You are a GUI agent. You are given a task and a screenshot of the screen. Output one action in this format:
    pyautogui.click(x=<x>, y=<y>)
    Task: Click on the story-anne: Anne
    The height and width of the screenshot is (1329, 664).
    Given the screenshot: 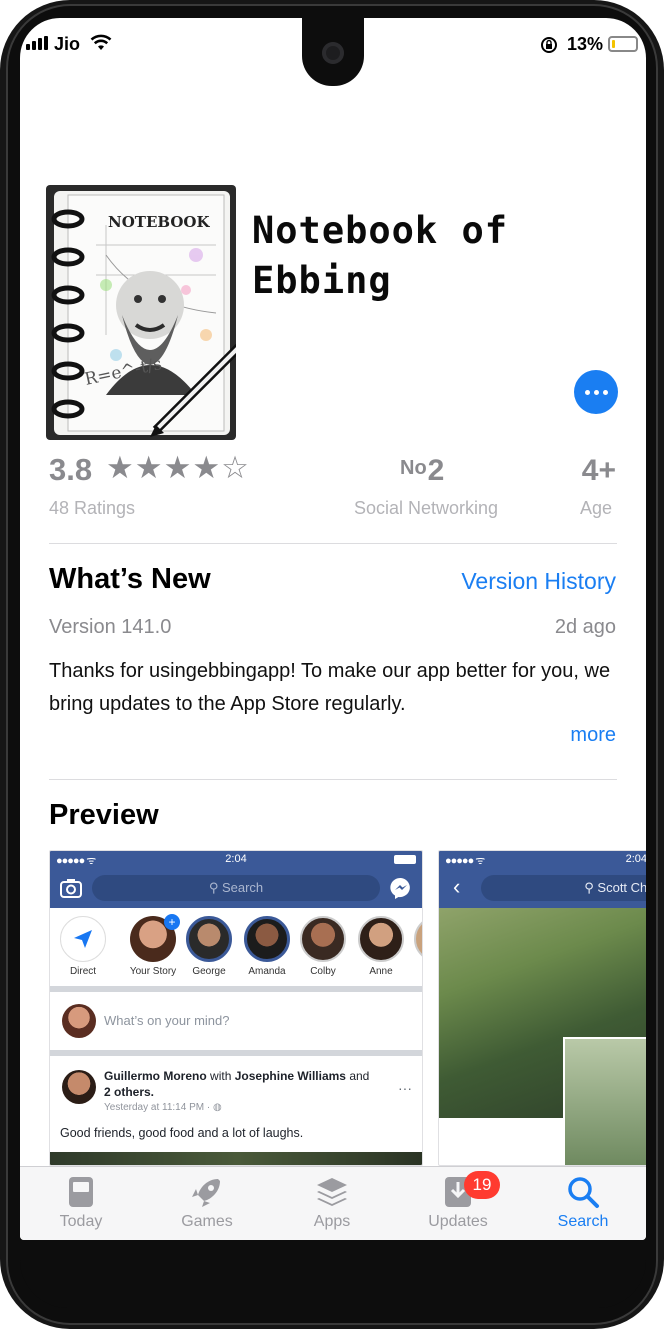 What is the action you would take?
    pyautogui.click(x=381, y=946)
    